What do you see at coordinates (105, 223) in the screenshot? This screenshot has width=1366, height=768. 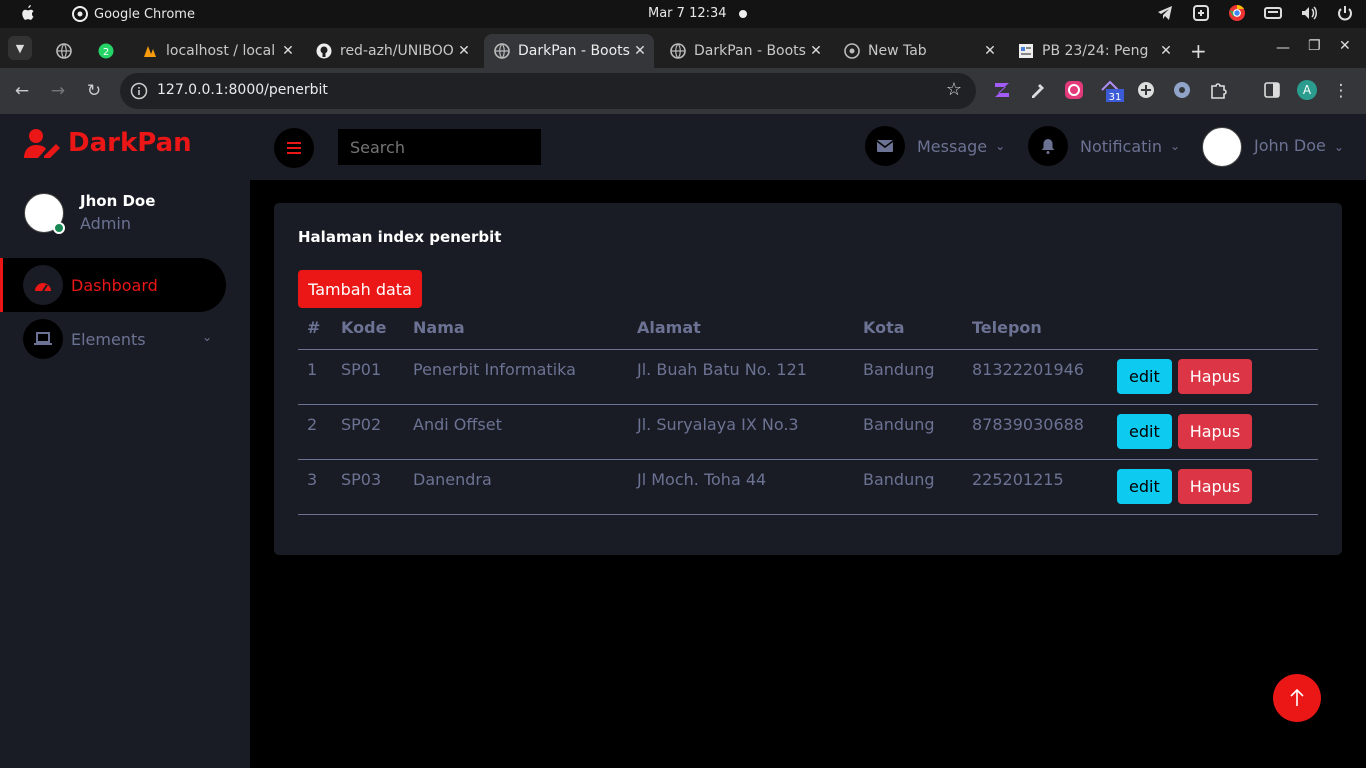 I see `profile-role: Admin` at bounding box center [105, 223].